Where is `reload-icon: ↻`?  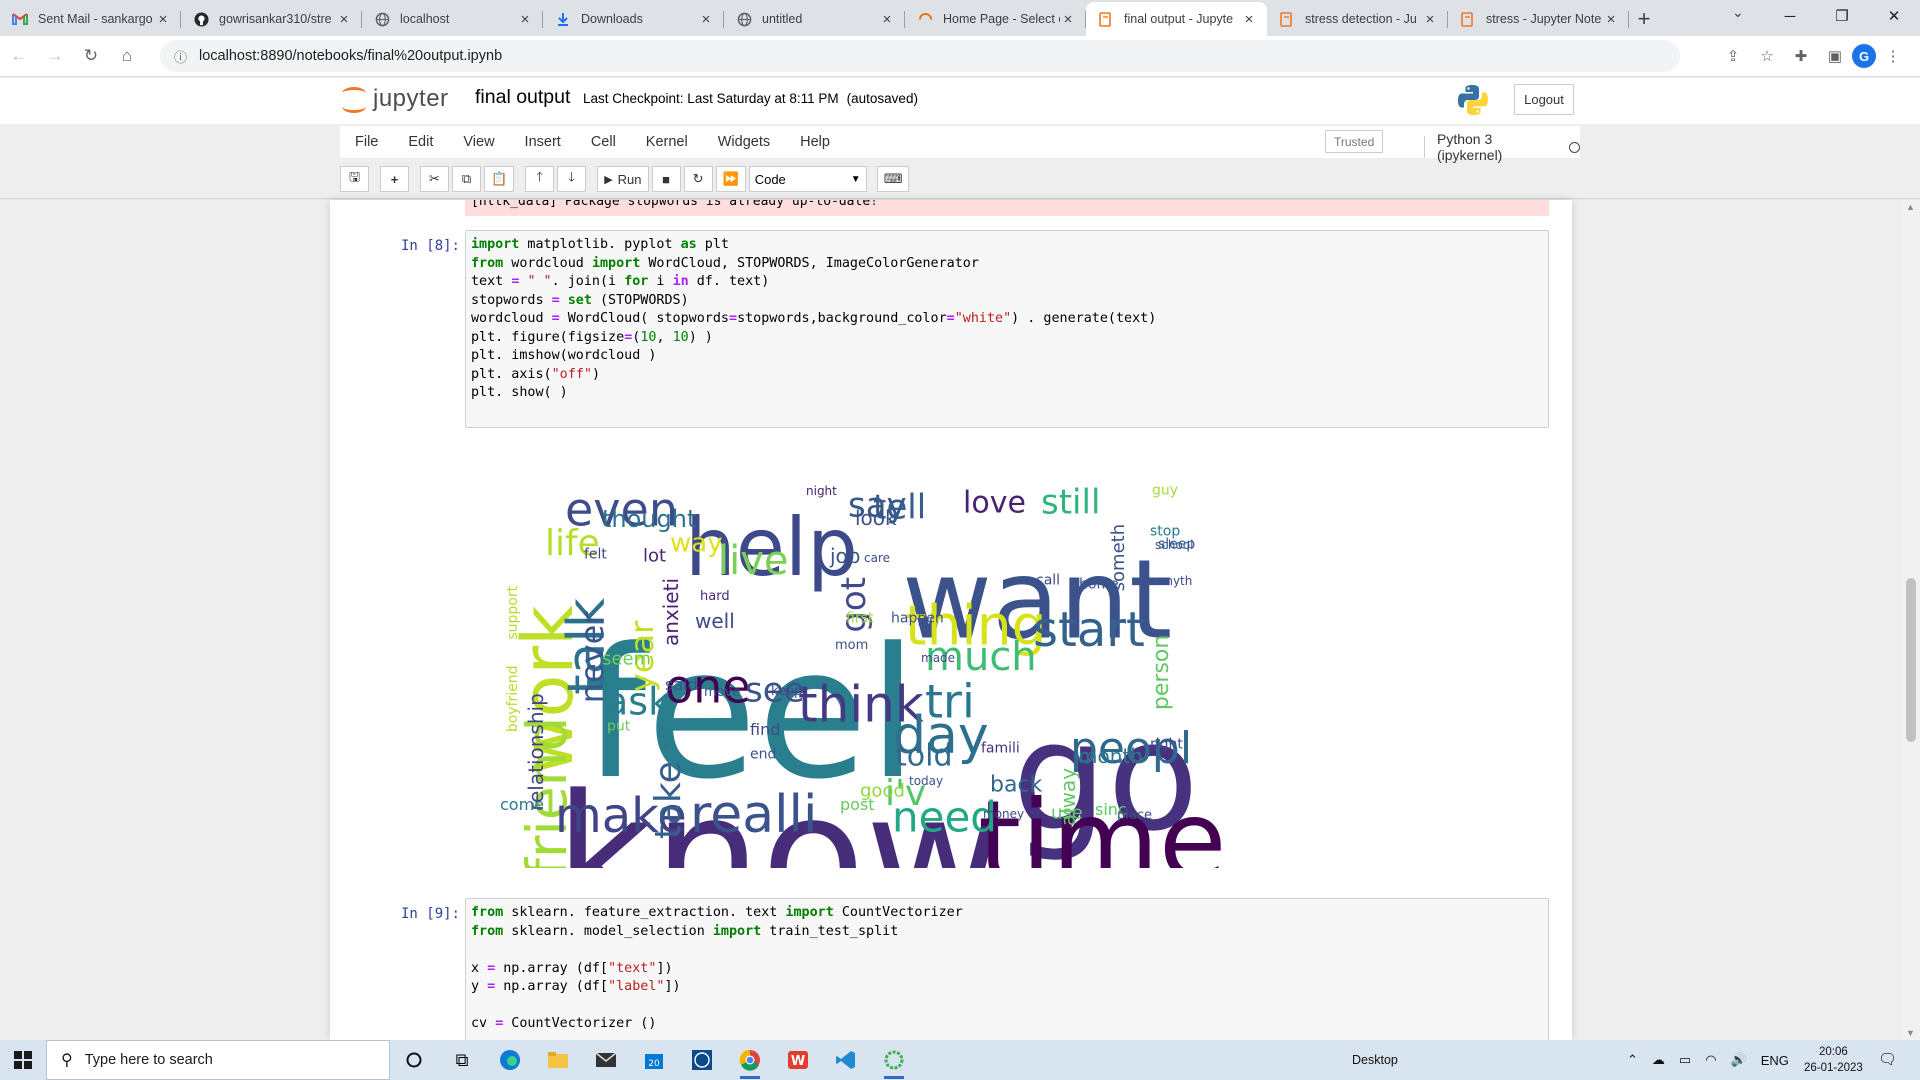
reload-icon: ↻ is located at coordinates (91, 56).